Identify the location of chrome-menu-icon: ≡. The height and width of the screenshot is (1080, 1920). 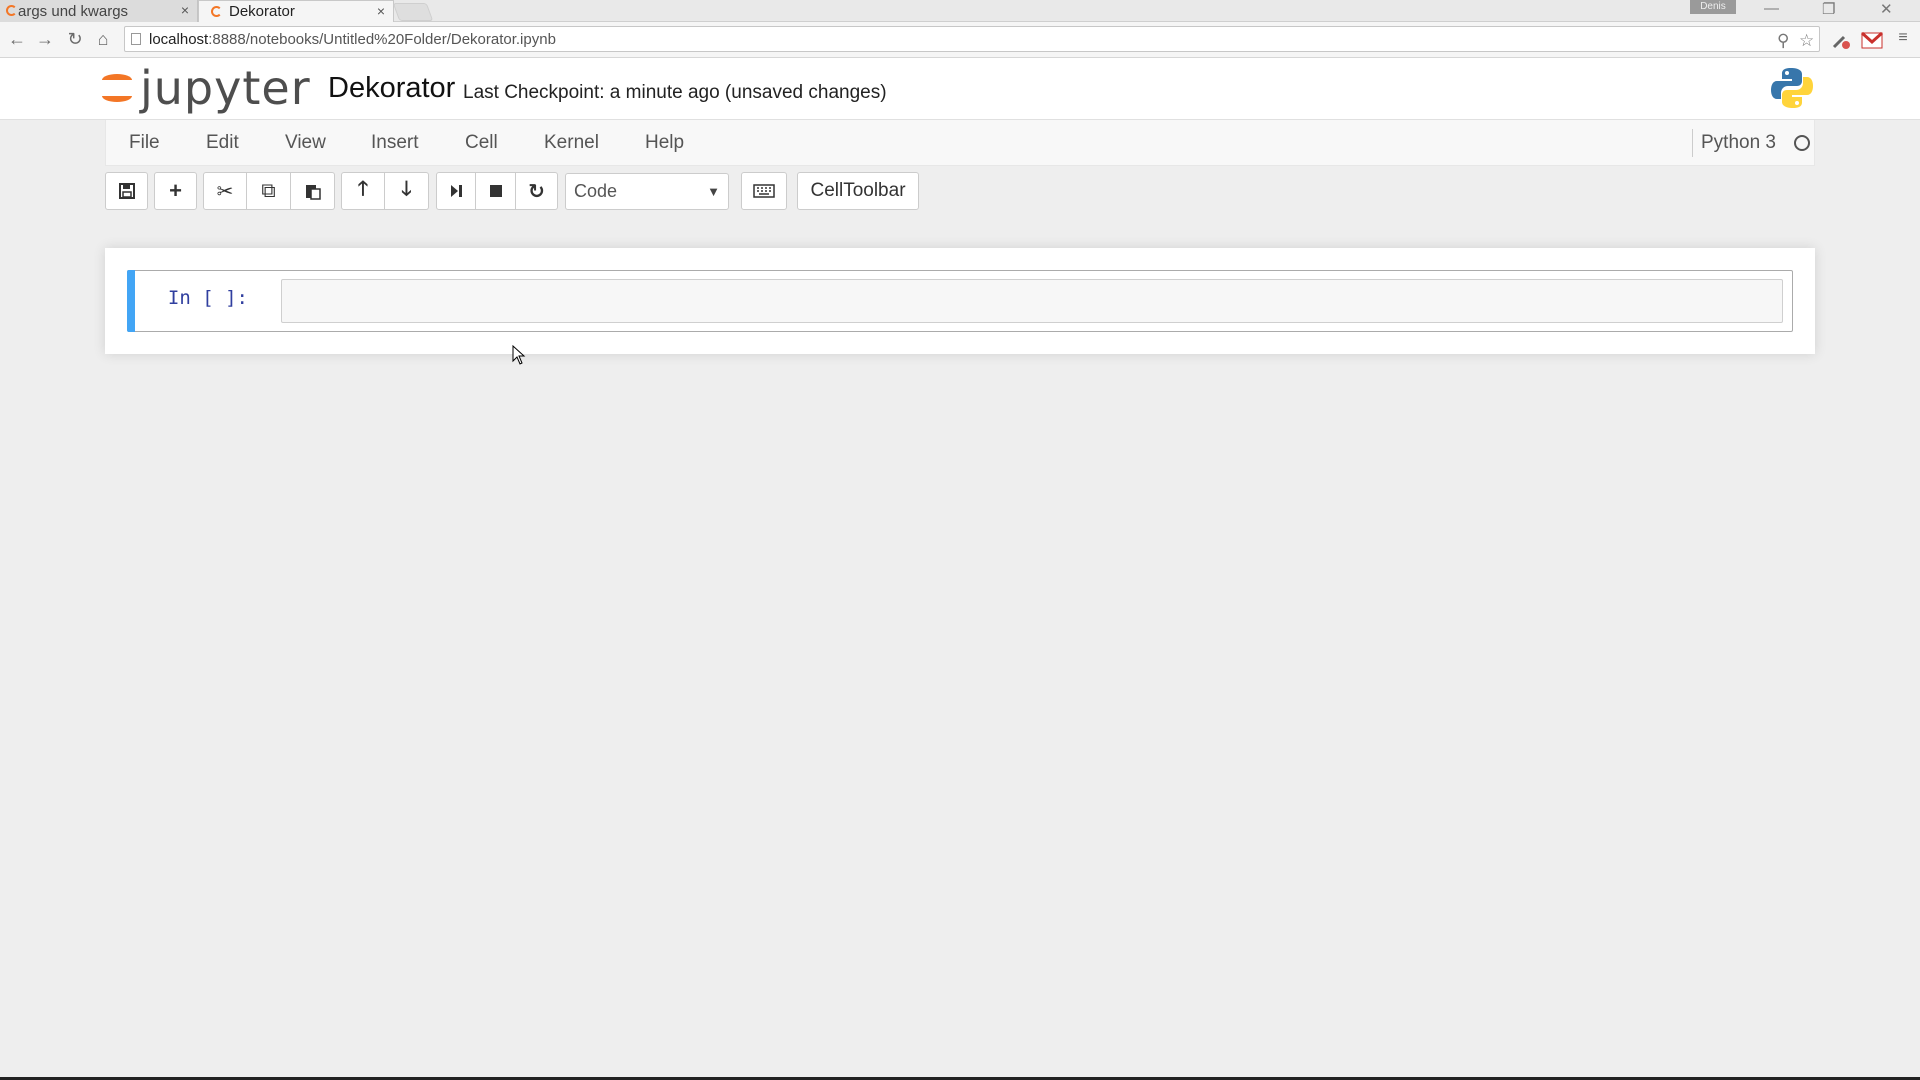
(1903, 38).